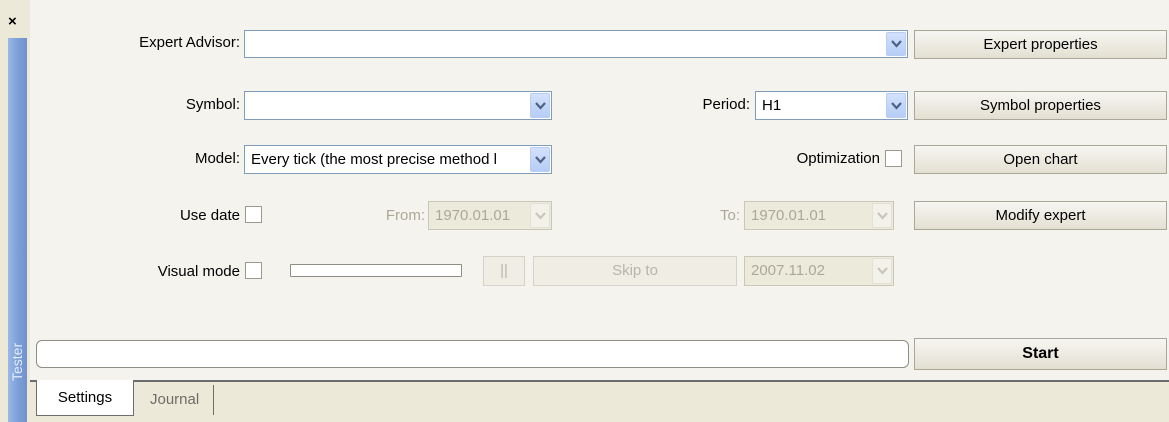 This screenshot has height=422, width=1169. Describe the element at coordinates (212, 104) in the screenshot. I see `symbol-label: Symbol:` at that location.